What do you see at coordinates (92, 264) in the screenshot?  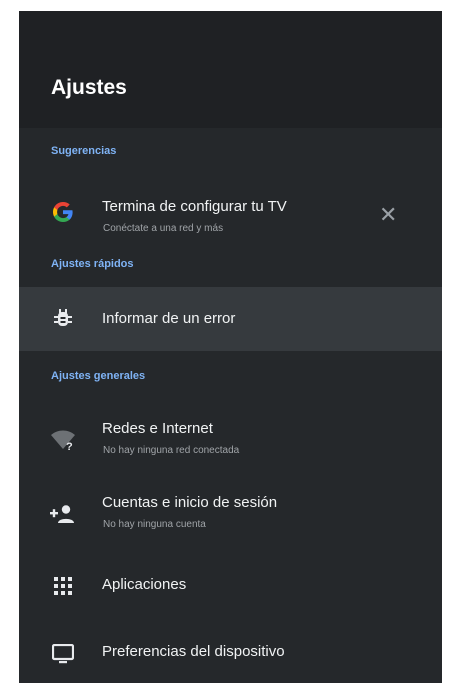 I see `section-quick: Ajustes rápidos` at bounding box center [92, 264].